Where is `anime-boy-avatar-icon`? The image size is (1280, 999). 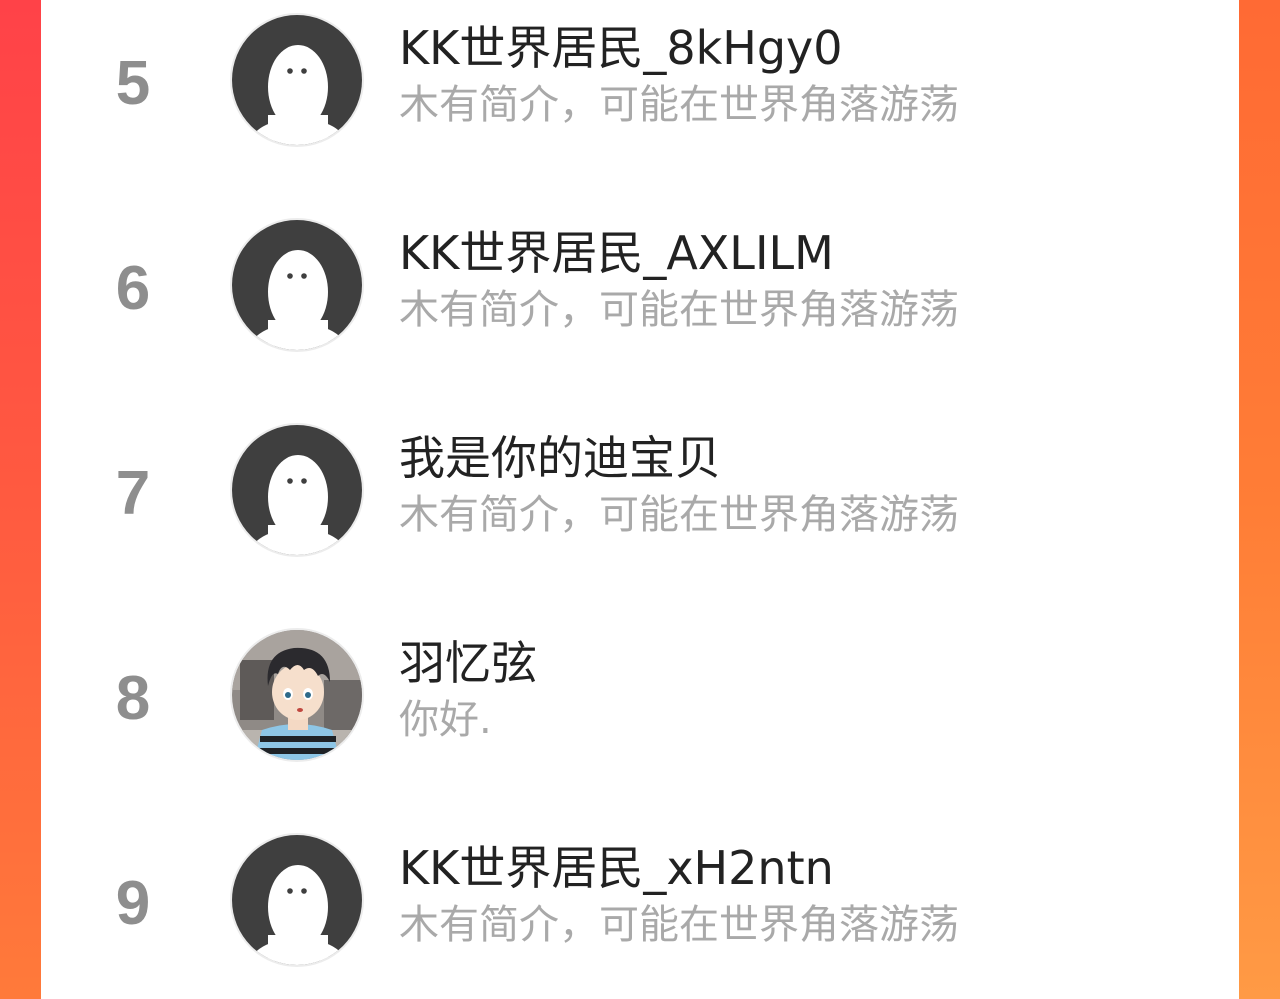 anime-boy-avatar-icon is located at coordinates (297, 695).